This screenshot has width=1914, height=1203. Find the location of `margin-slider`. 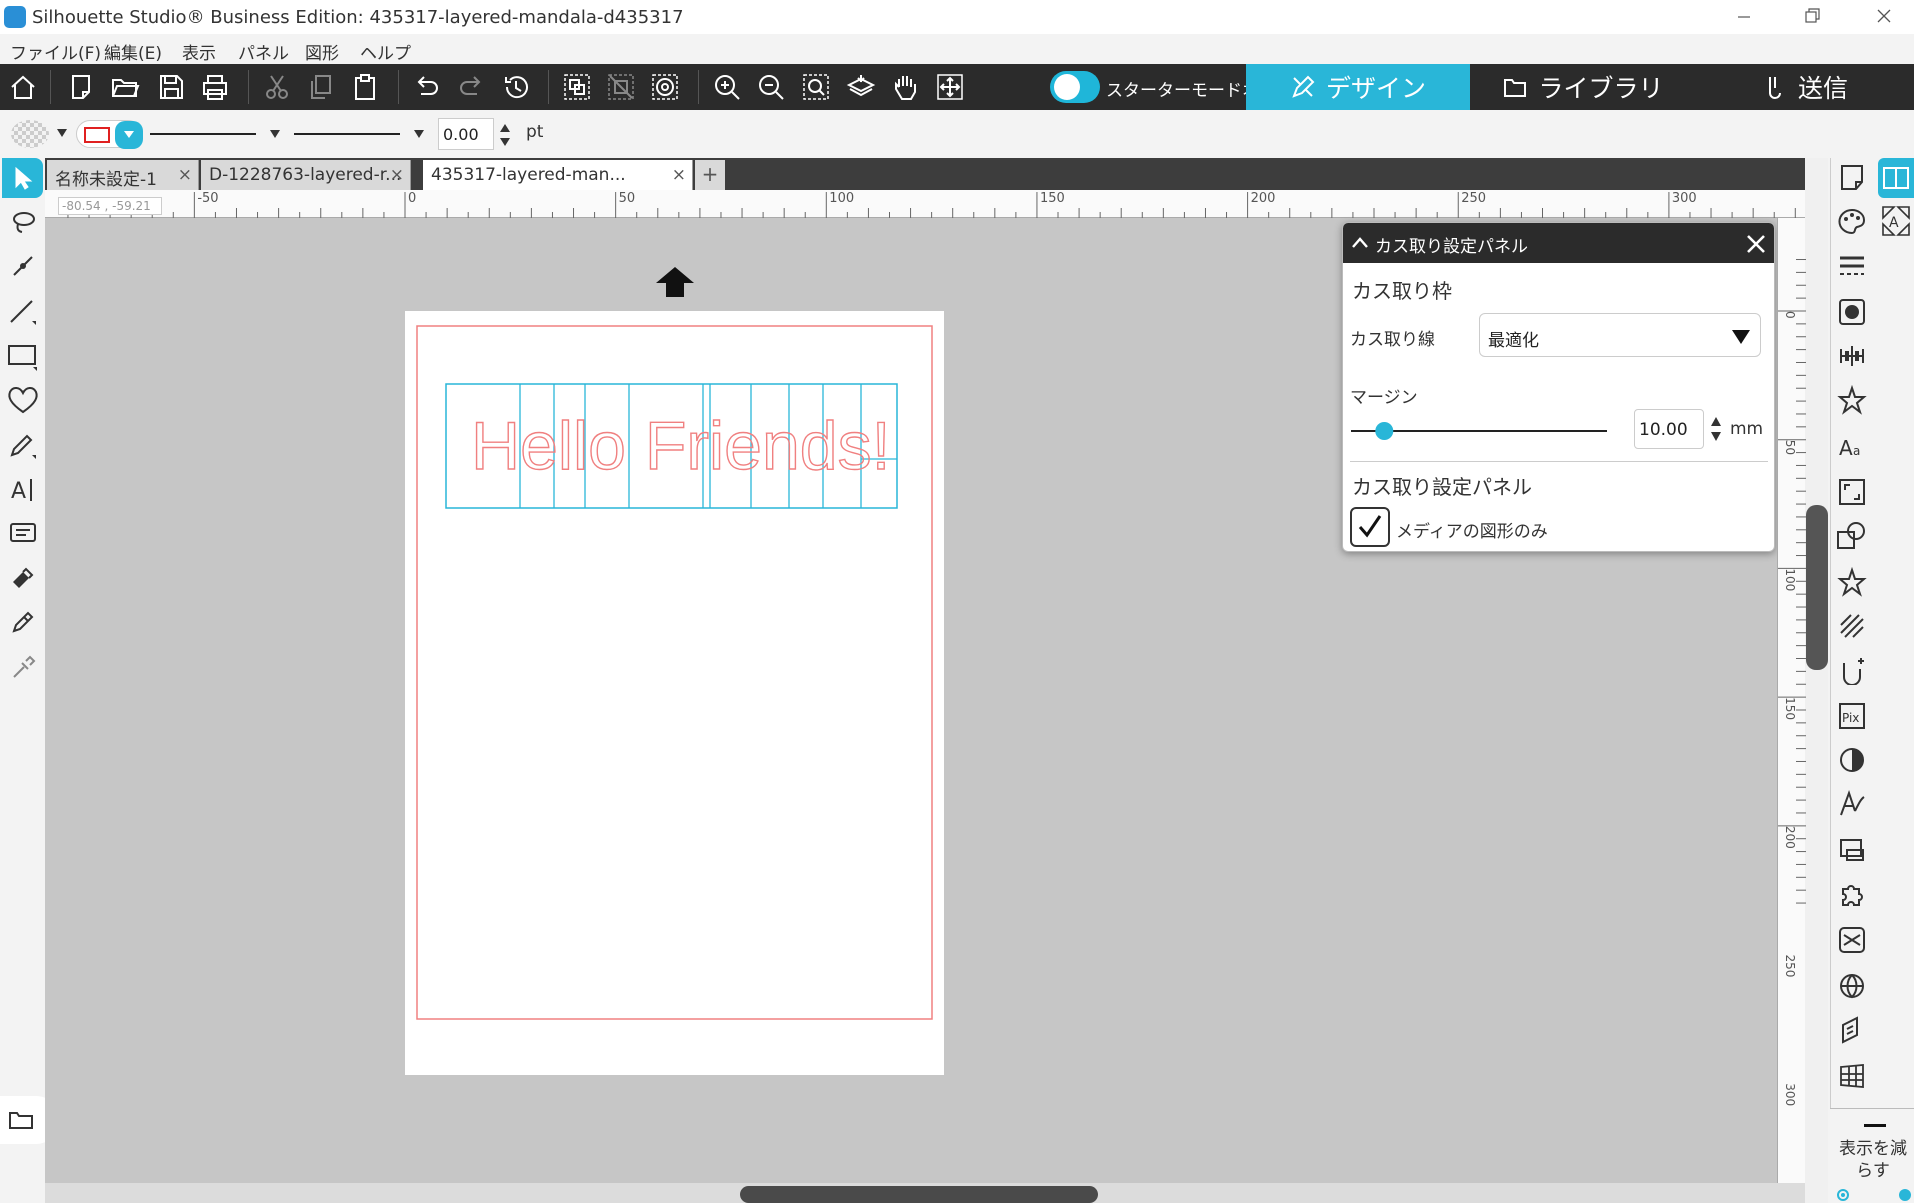

margin-slider is located at coordinates (1480, 431).